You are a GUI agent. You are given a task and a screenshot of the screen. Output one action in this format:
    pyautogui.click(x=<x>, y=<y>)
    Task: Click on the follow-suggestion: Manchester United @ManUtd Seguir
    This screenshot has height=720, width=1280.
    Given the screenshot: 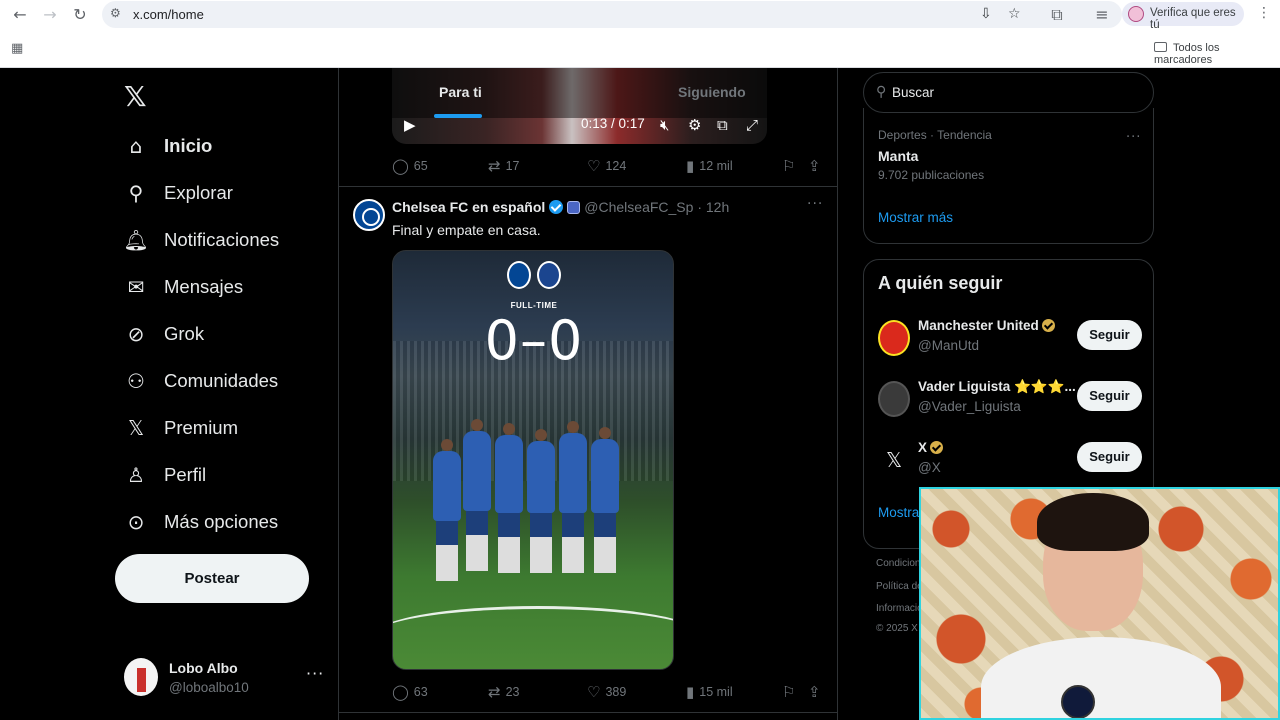 What is the action you would take?
    pyautogui.click(x=1010, y=338)
    